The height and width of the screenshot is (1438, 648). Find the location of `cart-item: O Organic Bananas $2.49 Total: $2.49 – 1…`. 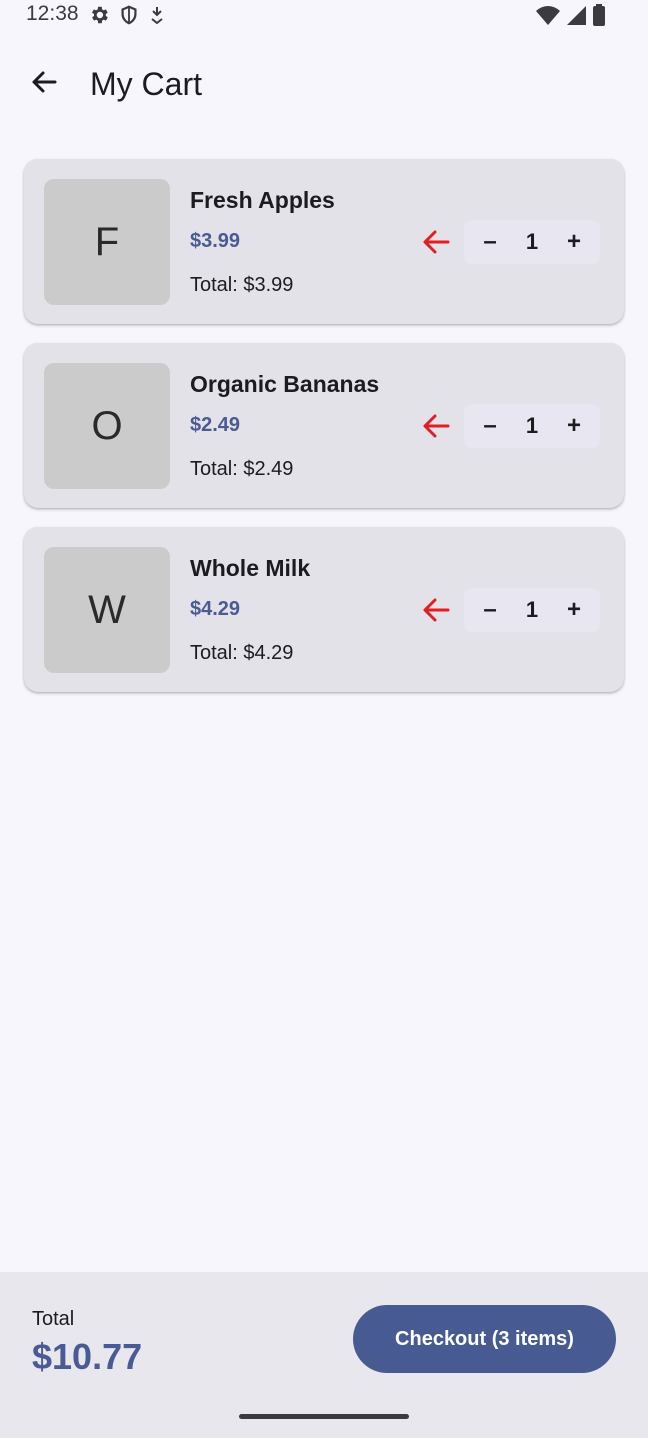

cart-item: O Organic Bananas $2.49 Total: $2.49 – 1… is located at coordinates (324, 425).